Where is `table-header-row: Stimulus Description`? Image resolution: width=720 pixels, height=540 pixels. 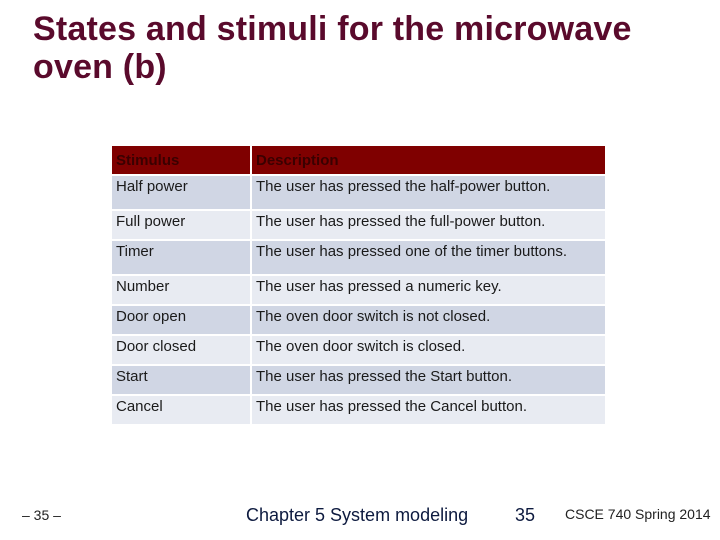
table-header-row: Stimulus Description is located at coordinates (358, 160).